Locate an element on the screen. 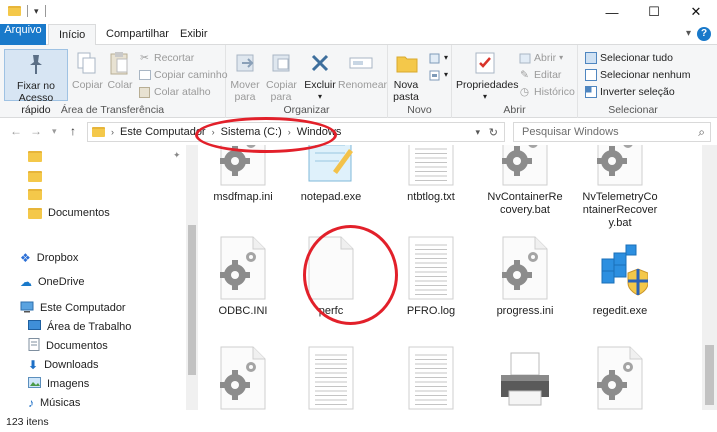 The height and width of the screenshot is (432, 717). move-to-button: Mover para is located at coordinates (246, 76).